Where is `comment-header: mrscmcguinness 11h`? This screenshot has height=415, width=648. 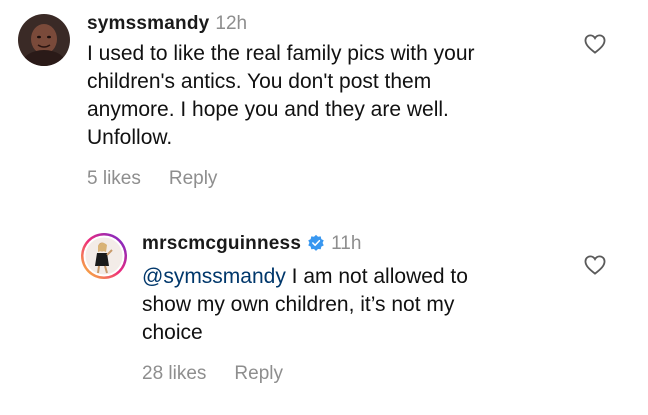
comment-header: mrscmcguinness 11h is located at coordinates (357, 245).